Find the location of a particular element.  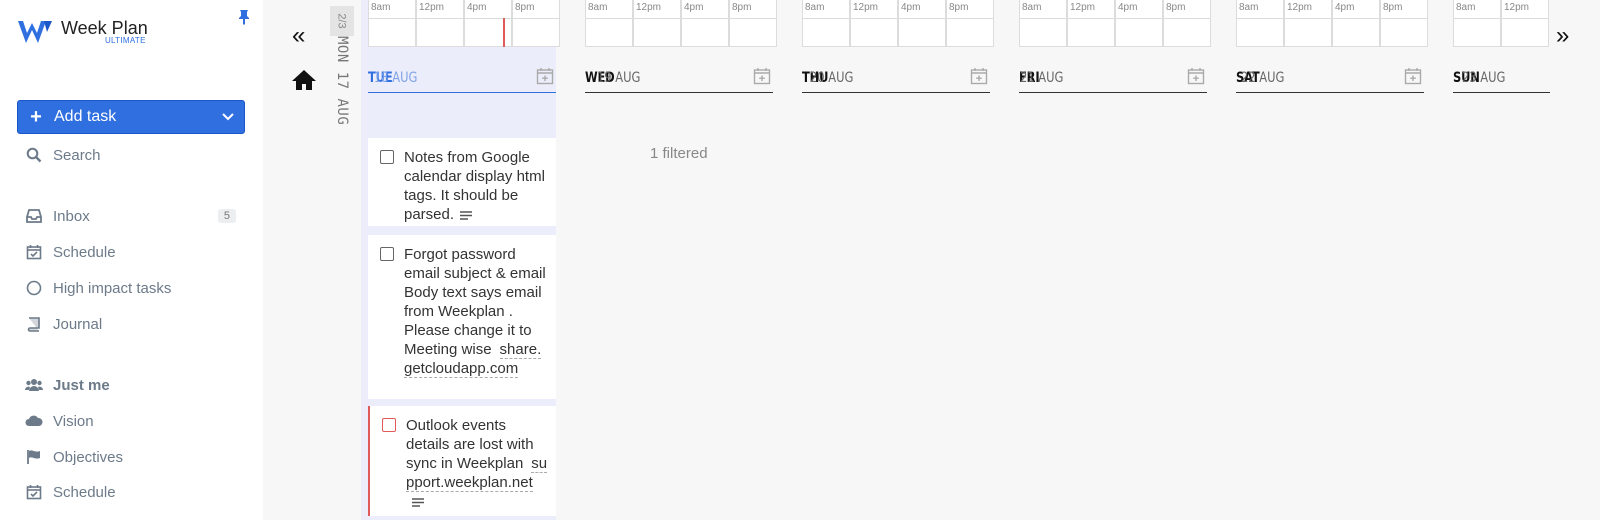

cloud-icon is located at coordinates (34, 421).